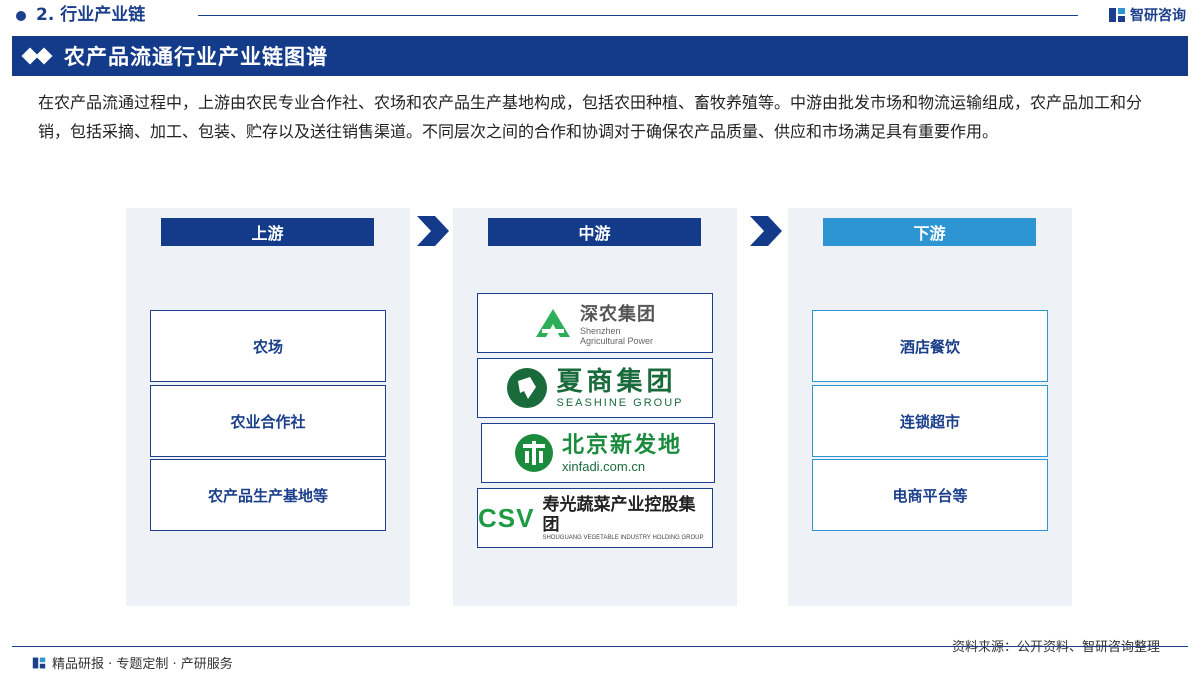 The height and width of the screenshot is (673, 1200). I want to click on downstream-item: 电商平台等, so click(930, 495).